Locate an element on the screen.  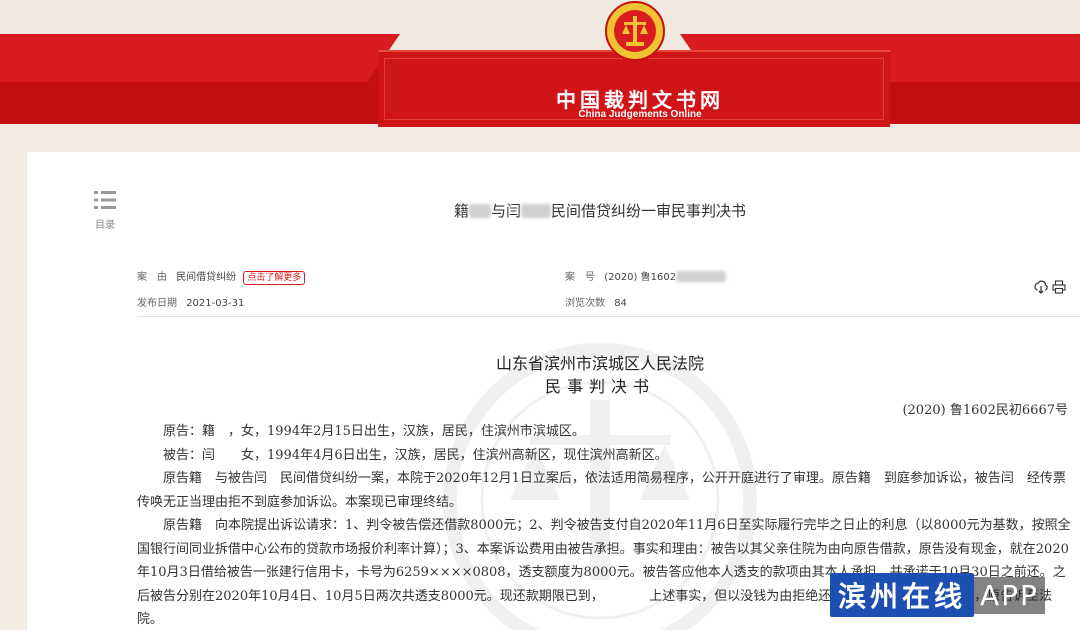
court-name: 山东省滨州市滨城区人民法院 is located at coordinates (599, 363).